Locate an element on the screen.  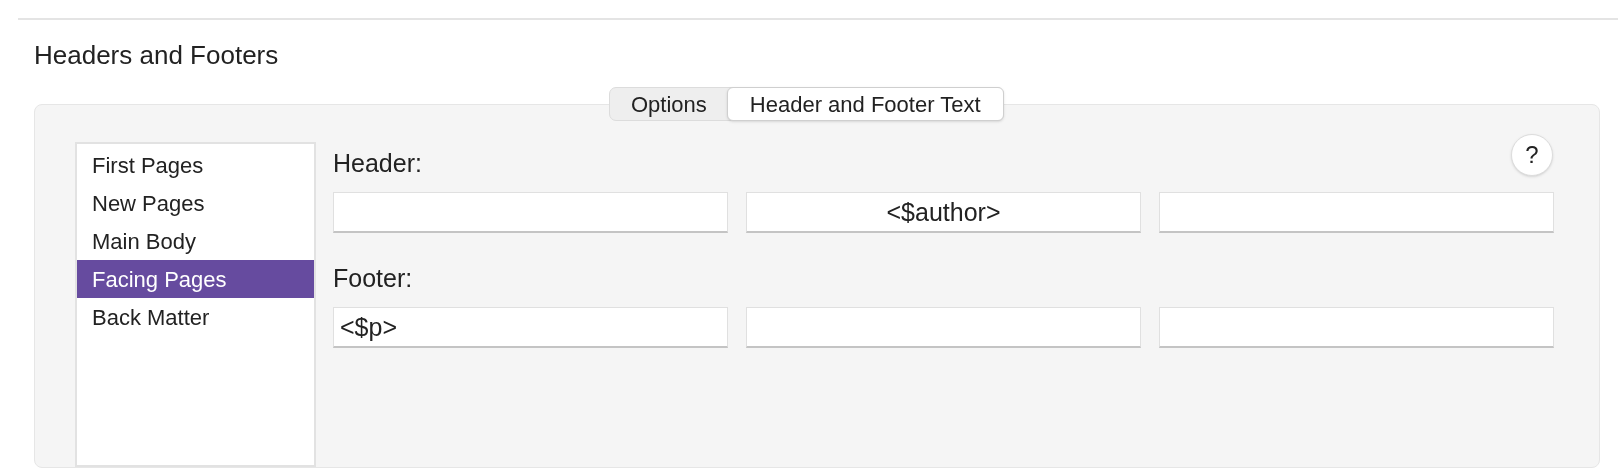
tab: Options is located at coordinates (669, 104).